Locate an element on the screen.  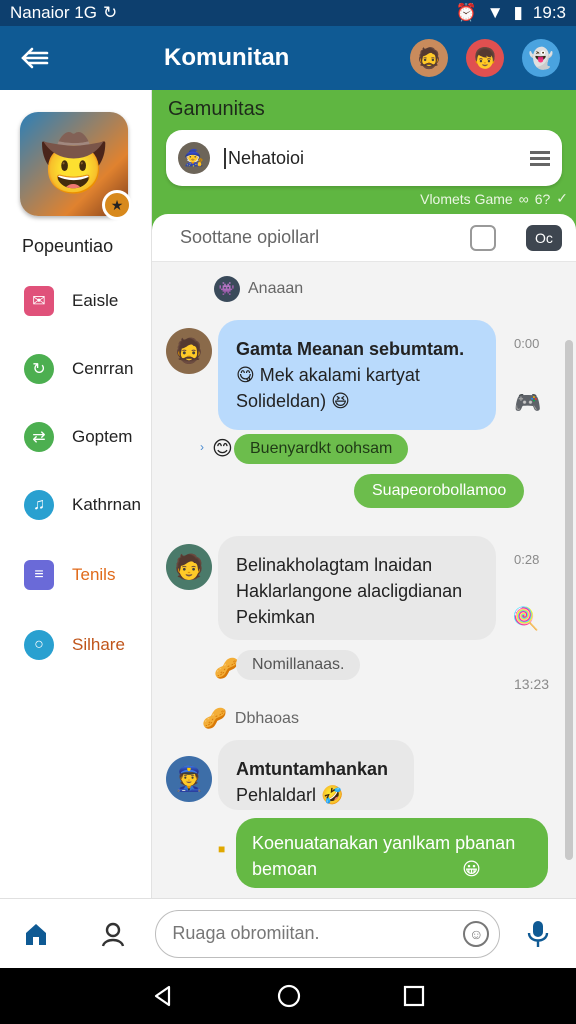
avatar: 🧔 is located at coordinates (189, 351).